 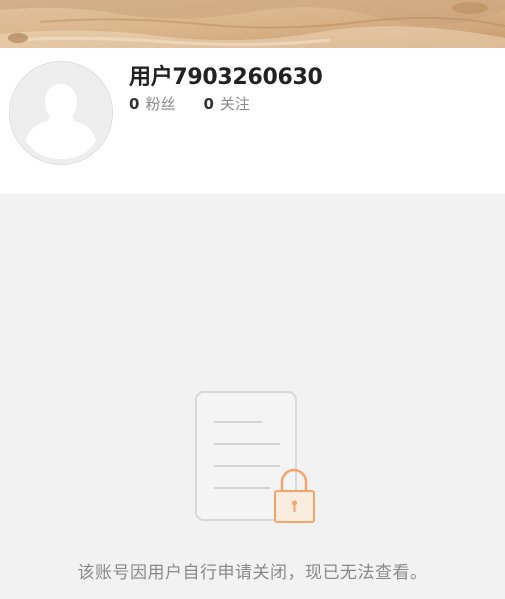 I want to click on followers-stat: 0 粉丝, so click(x=152, y=103).